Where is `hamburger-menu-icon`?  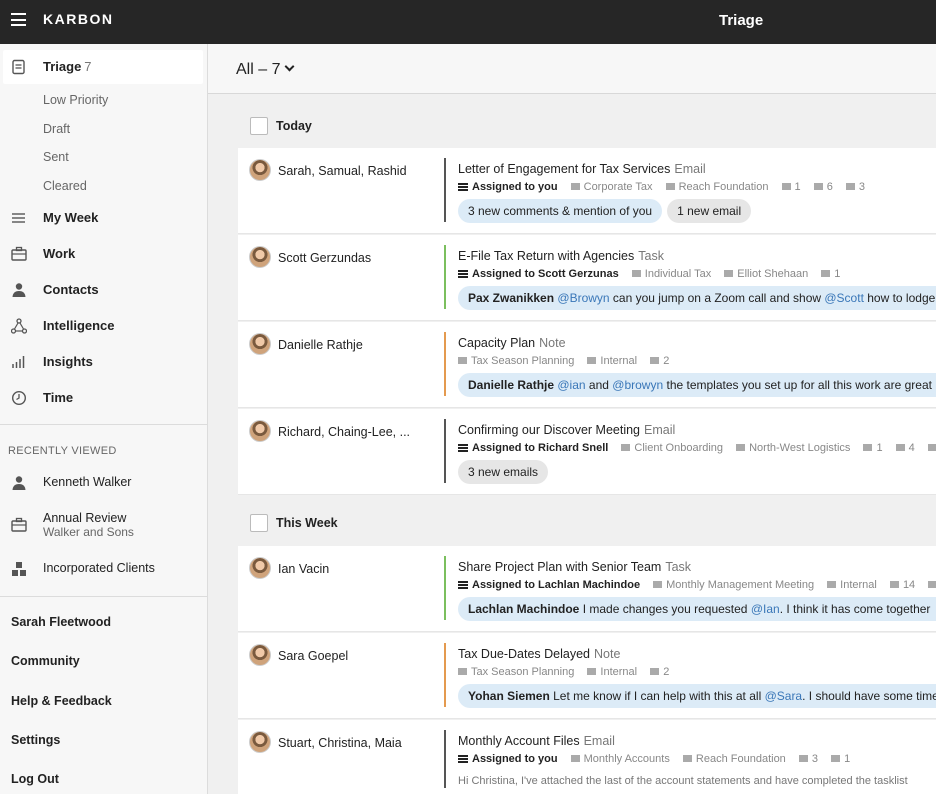 hamburger-menu-icon is located at coordinates (18, 19).